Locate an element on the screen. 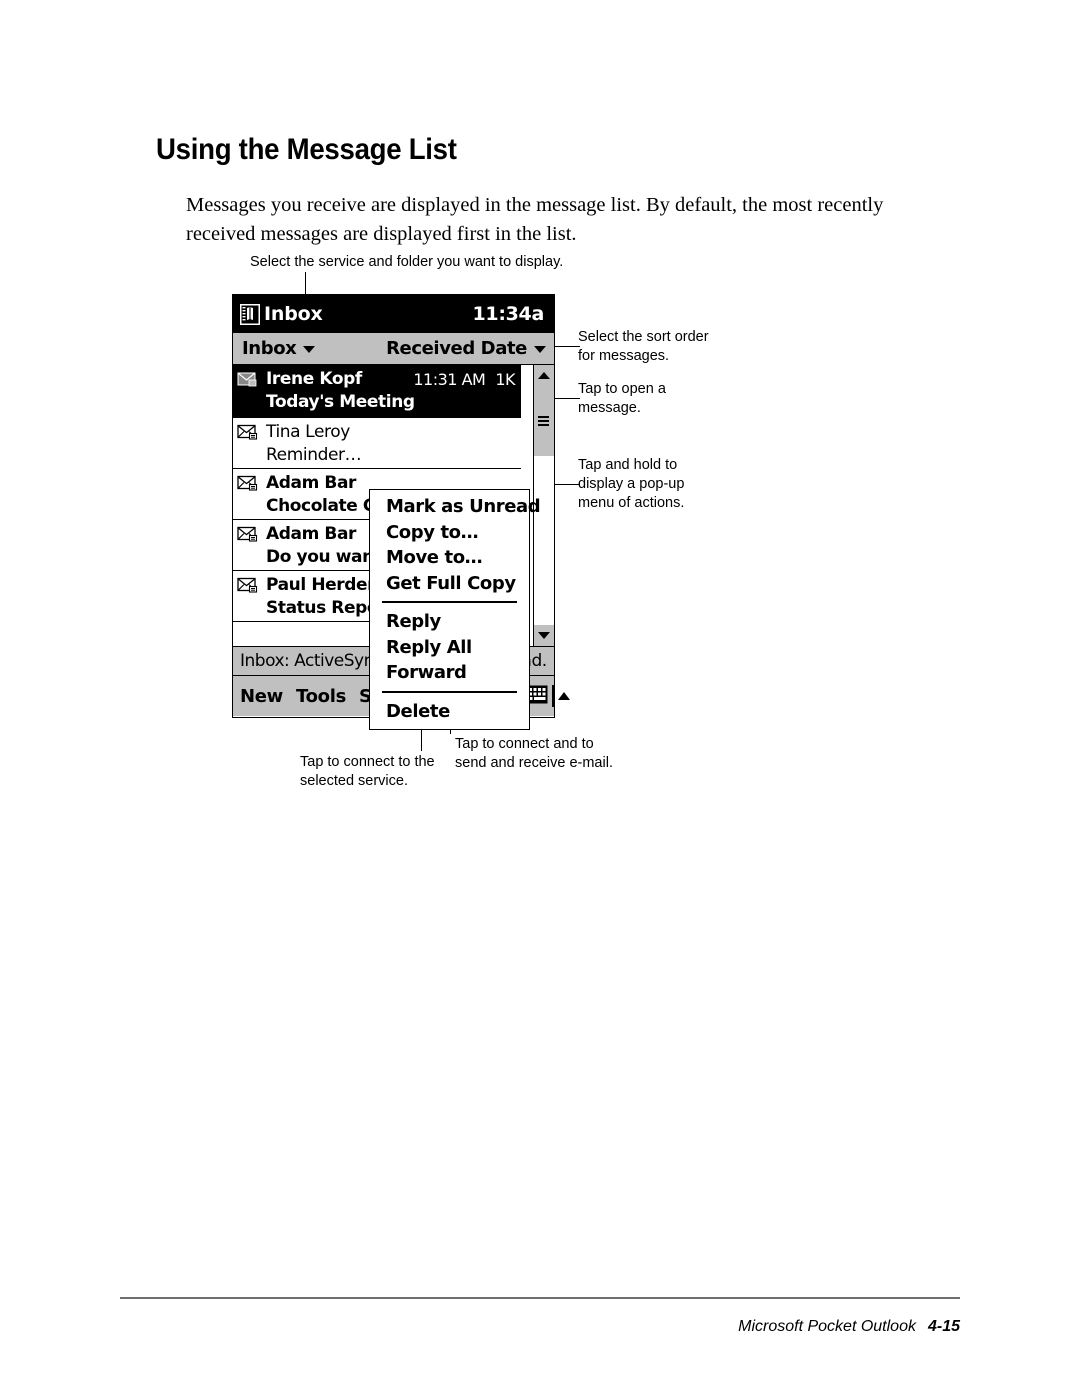 This screenshot has width=1080, height=1397. scrollbar-up-button is located at coordinates (544, 375).